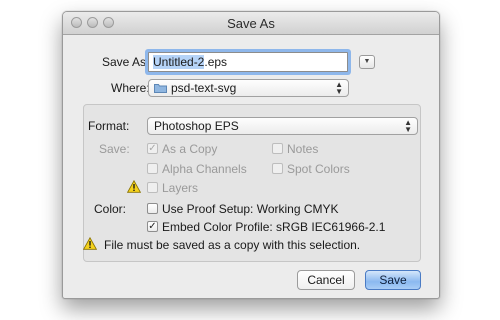 This screenshot has width=500, height=320. I want to click on use-proof-setup-label: Use Proof Setup: Working CMYK, so click(250, 209).